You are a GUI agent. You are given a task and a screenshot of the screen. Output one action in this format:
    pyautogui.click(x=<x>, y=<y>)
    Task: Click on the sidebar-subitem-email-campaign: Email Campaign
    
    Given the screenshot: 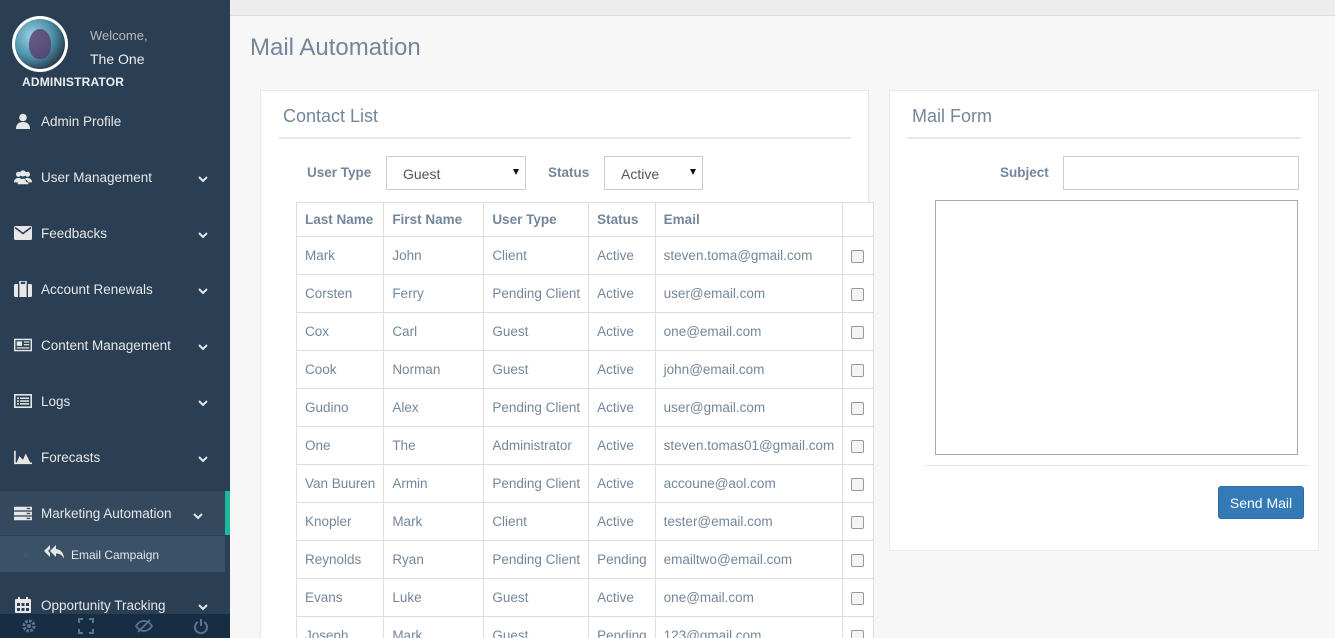 What is the action you would take?
    pyautogui.click(x=112, y=554)
    